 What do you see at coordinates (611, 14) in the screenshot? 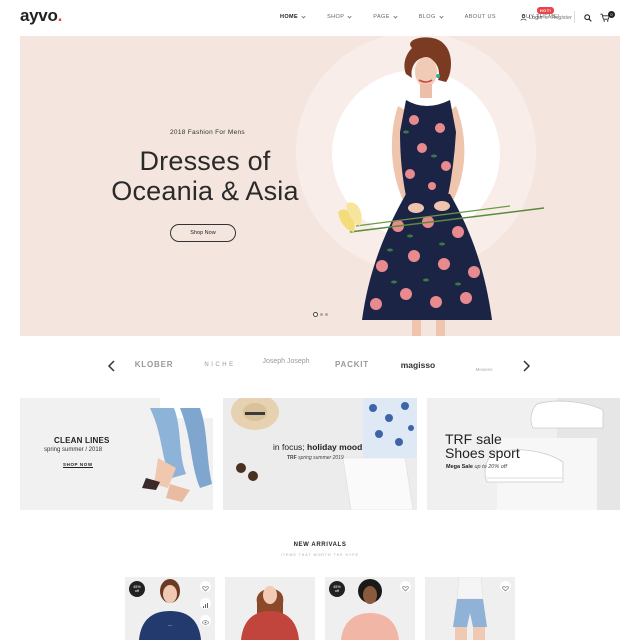
I see `cart-count-badge: 0` at bounding box center [611, 14].